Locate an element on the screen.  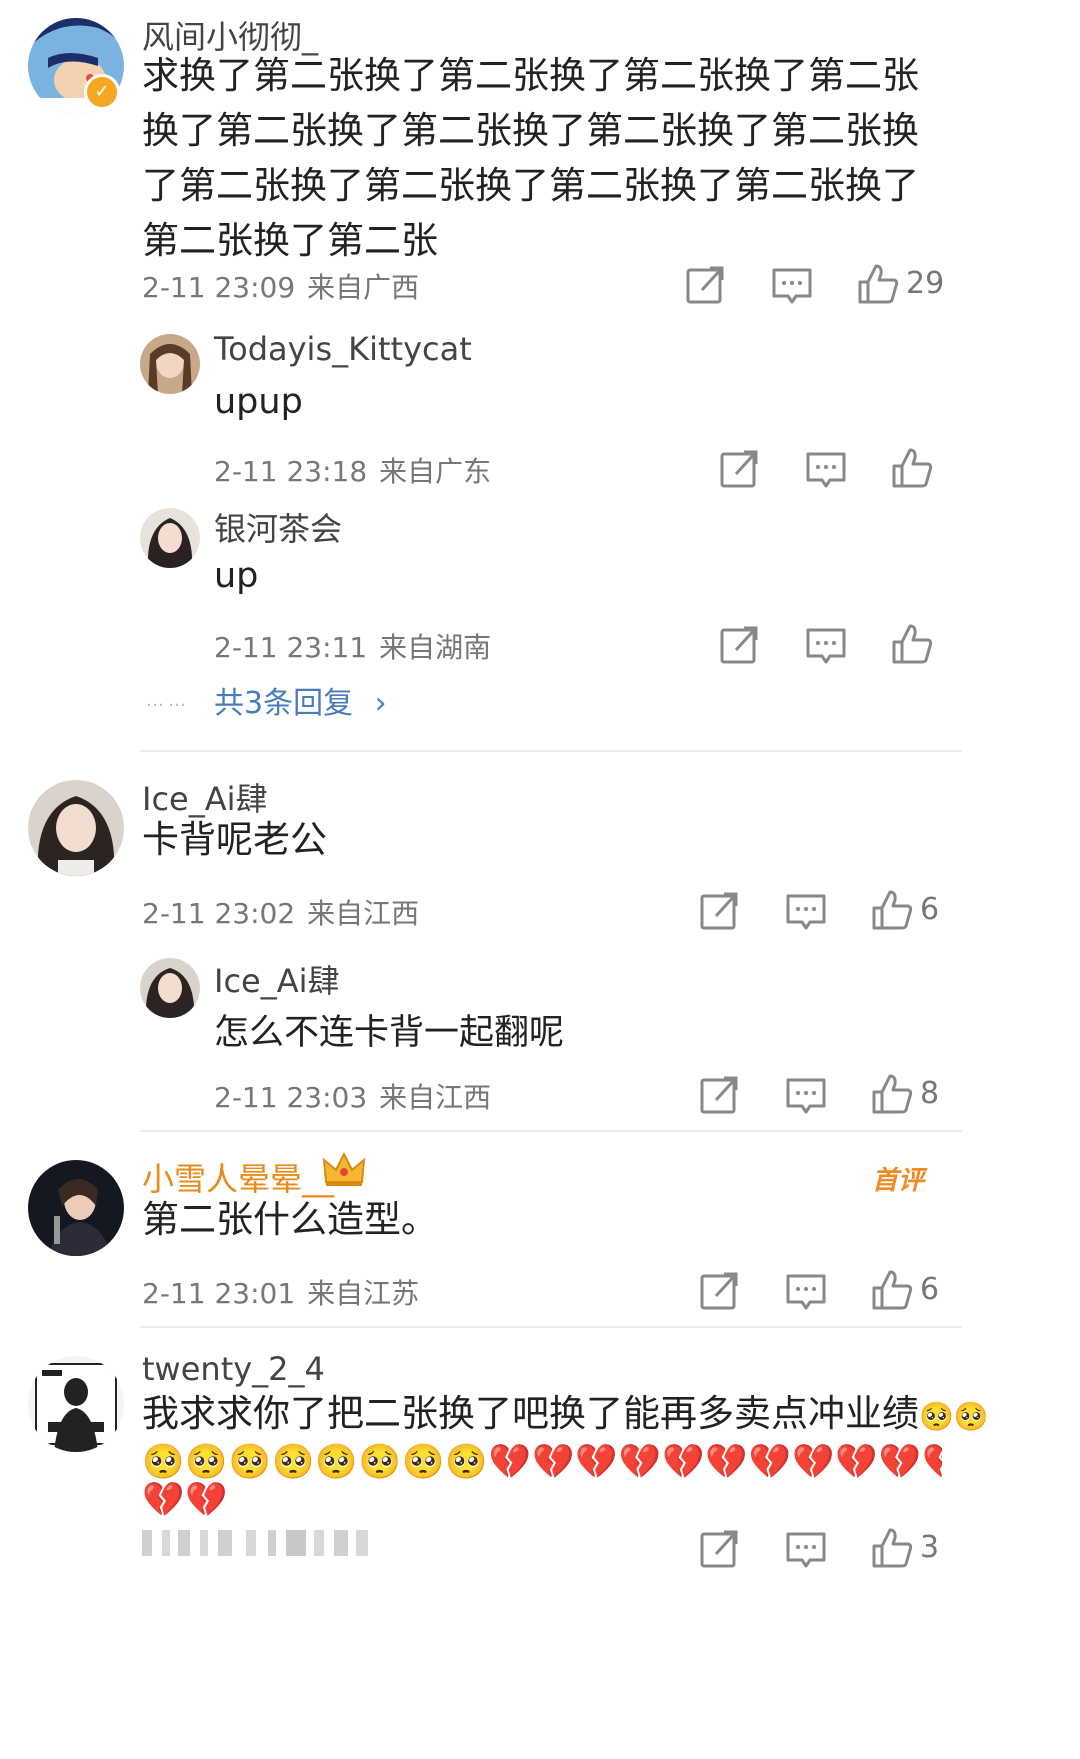
reply-meta: 2-11 23:03 来自江西 is located at coordinates (352, 1096).